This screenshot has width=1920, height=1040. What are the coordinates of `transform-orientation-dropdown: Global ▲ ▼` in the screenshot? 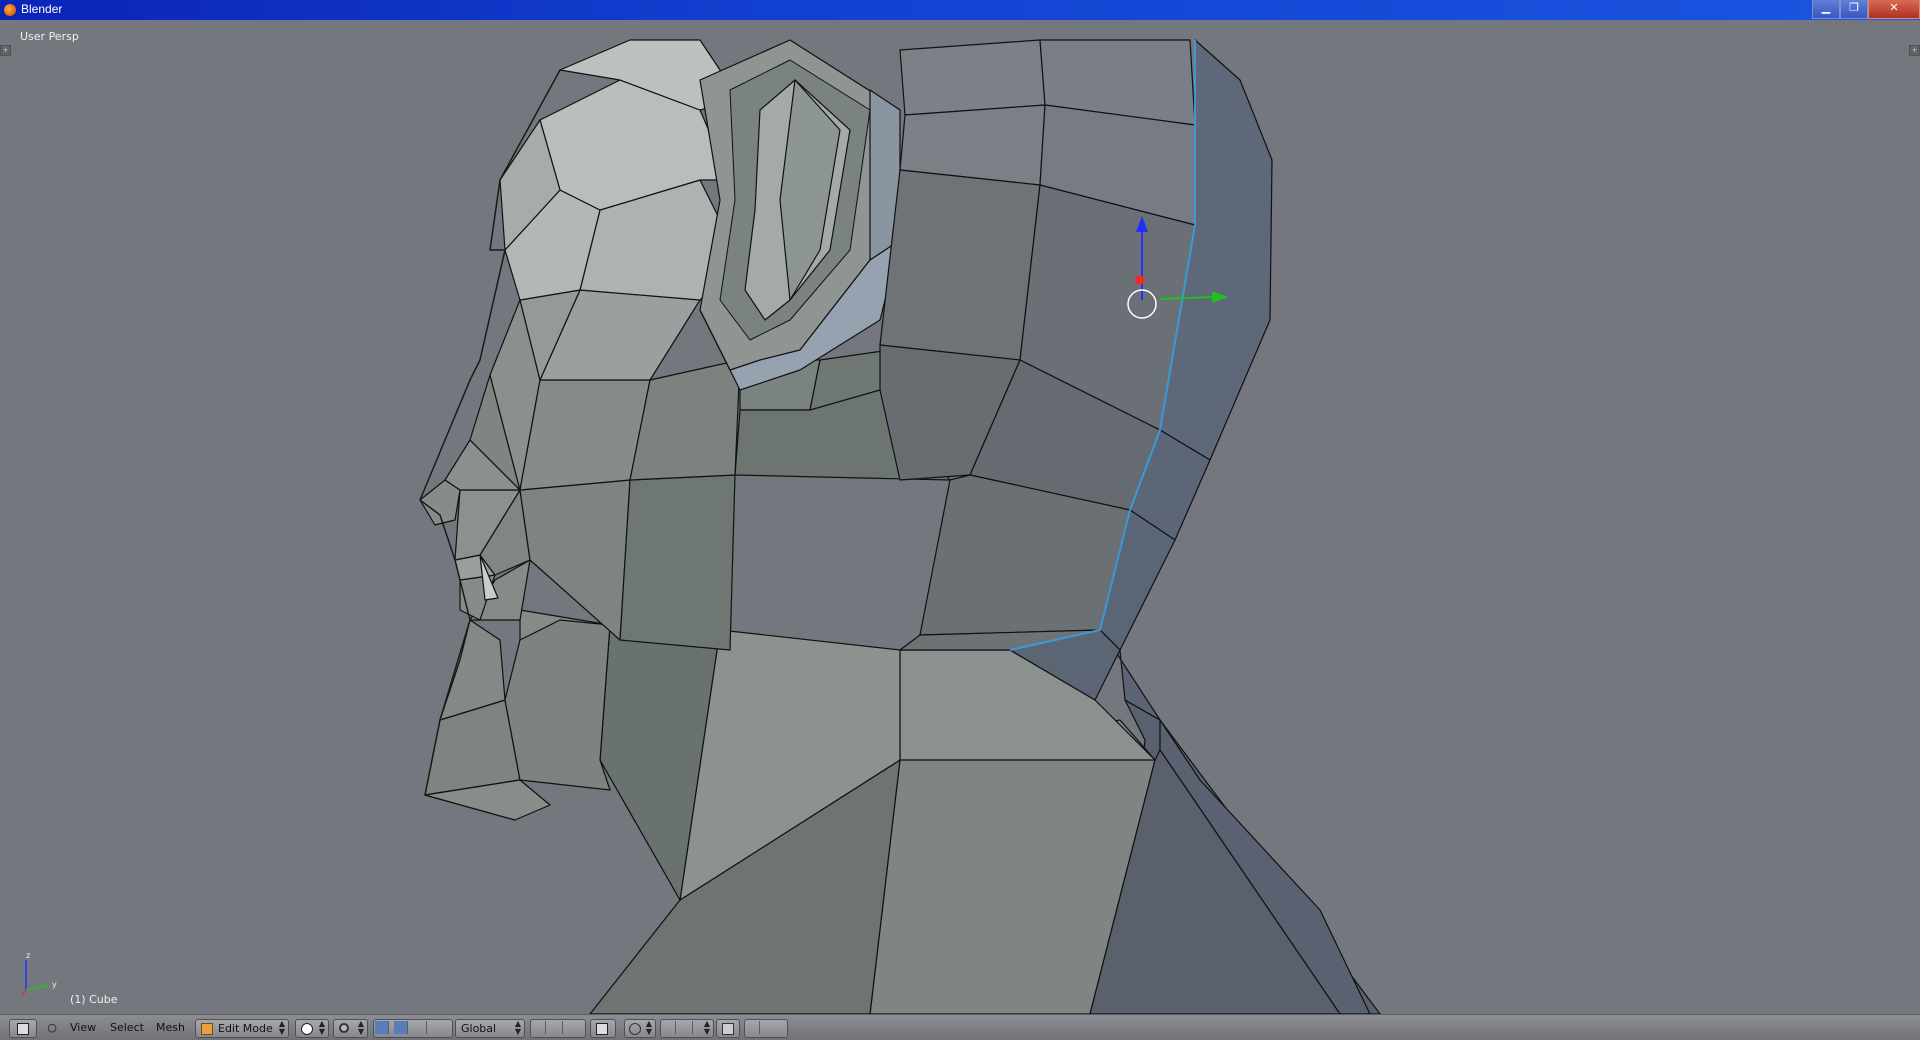 It's located at (490, 1028).